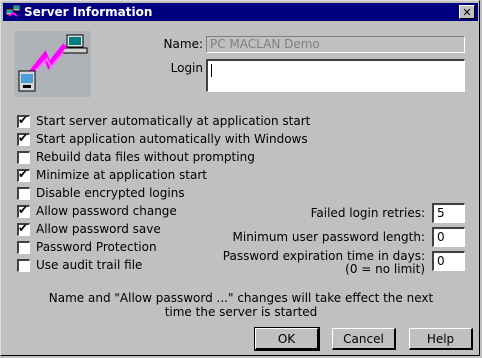 The height and width of the screenshot is (358, 482). What do you see at coordinates (364, 339) in the screenshot?
I see `cancel-button: Cancel` at bounding box center [364, 339].